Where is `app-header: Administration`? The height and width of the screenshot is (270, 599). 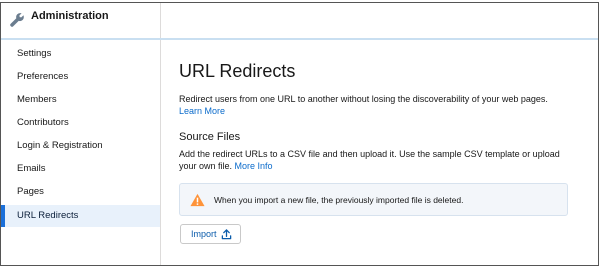
app-header: Administration is located at coordinates (81, 20).